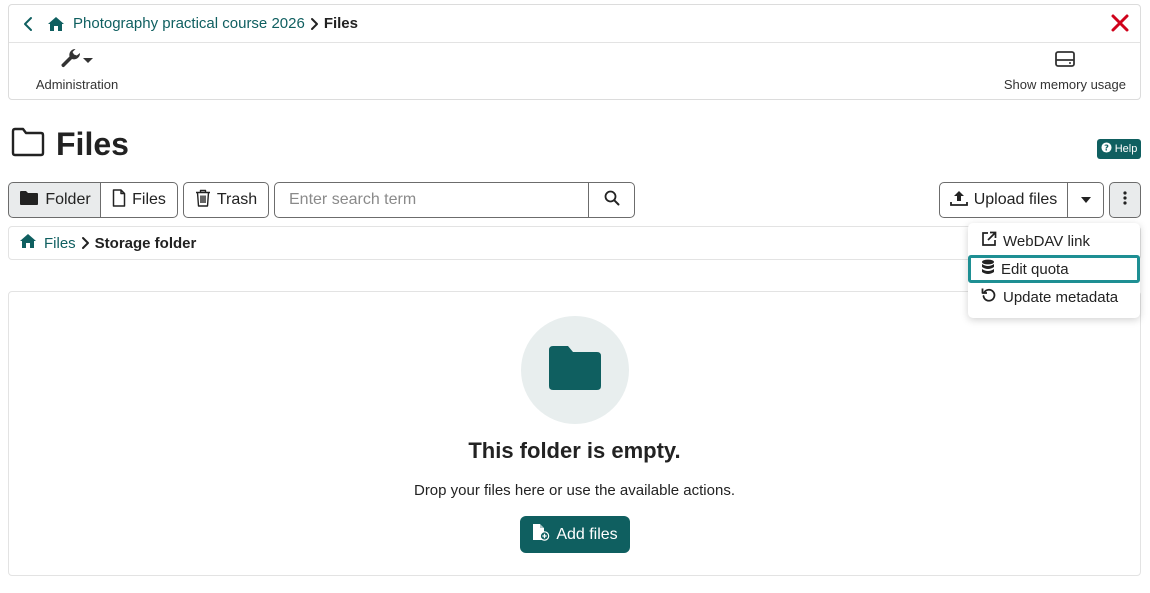 The image size is (1150, 593). I want to click on upload-files-button: Upload files, so click(1003, 200).